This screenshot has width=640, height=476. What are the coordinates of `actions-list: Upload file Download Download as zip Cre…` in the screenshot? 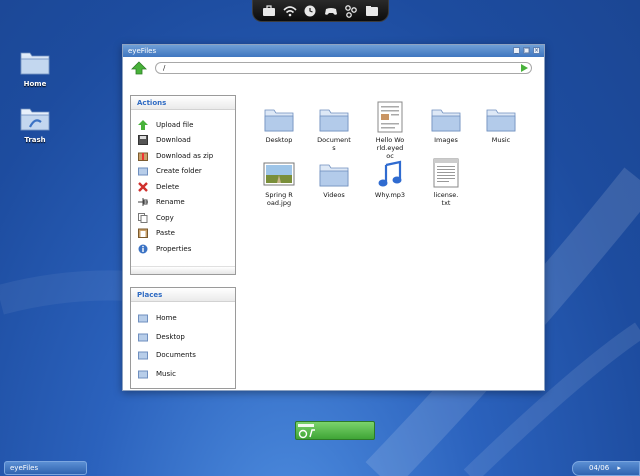 It's located at (183, 183).